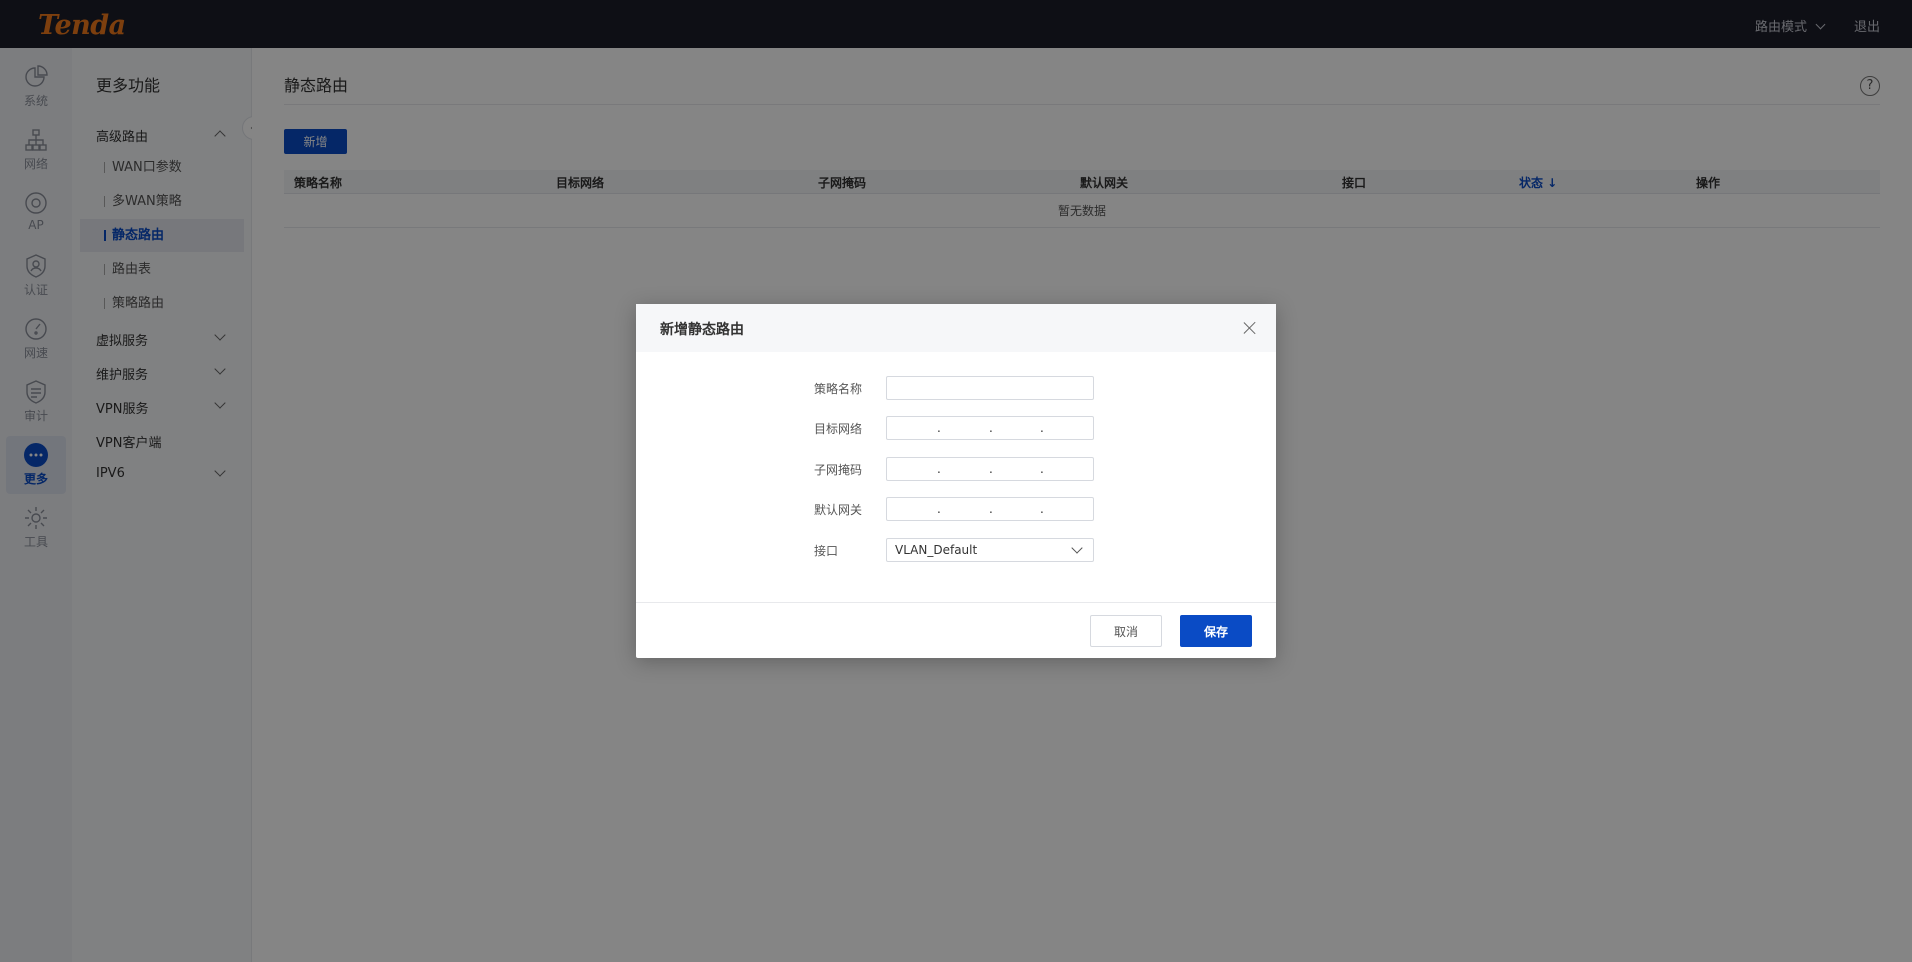 The width and height of the screenshot is (1912, 962). Describe the element at coordinates (956, 602) in the screenshot. I see `divider` at that location.